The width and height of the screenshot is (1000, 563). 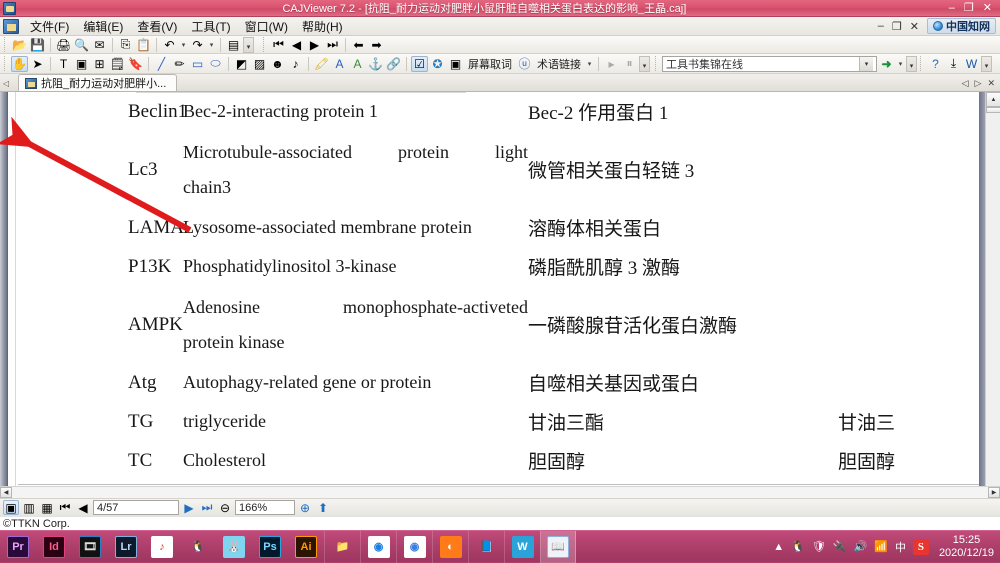 I want to click on reference-go-dropdown-icon: ▾, so click(x=900, y=64).